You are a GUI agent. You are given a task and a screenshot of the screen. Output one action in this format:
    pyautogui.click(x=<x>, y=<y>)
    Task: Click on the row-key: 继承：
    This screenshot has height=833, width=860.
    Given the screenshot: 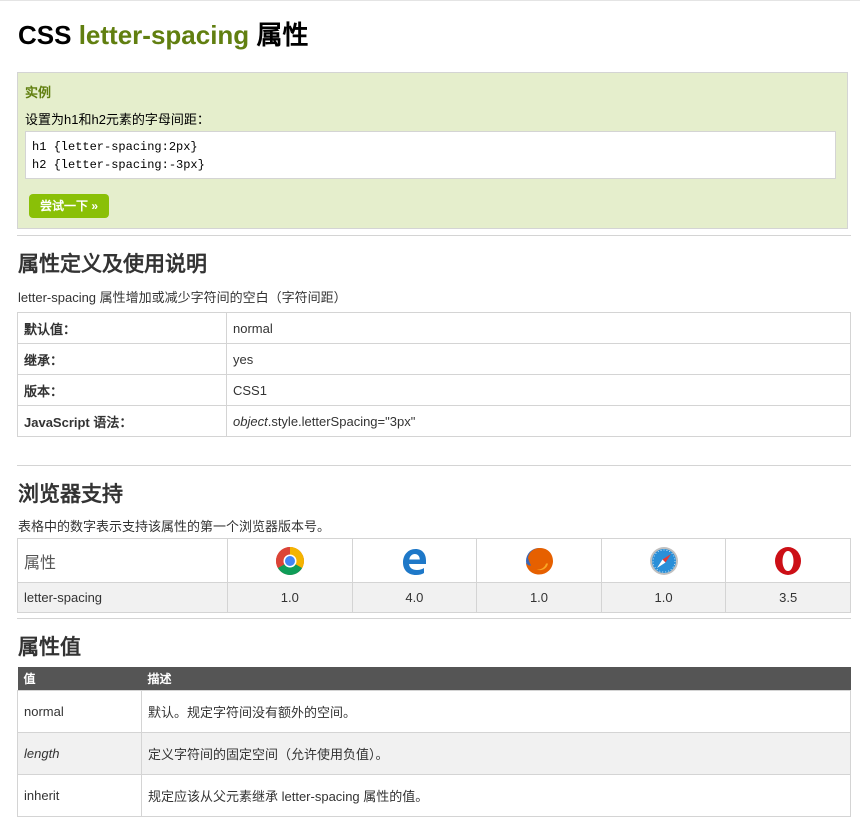 What is the action you would take?
    pyautogui.click(x=122, y=359)
    